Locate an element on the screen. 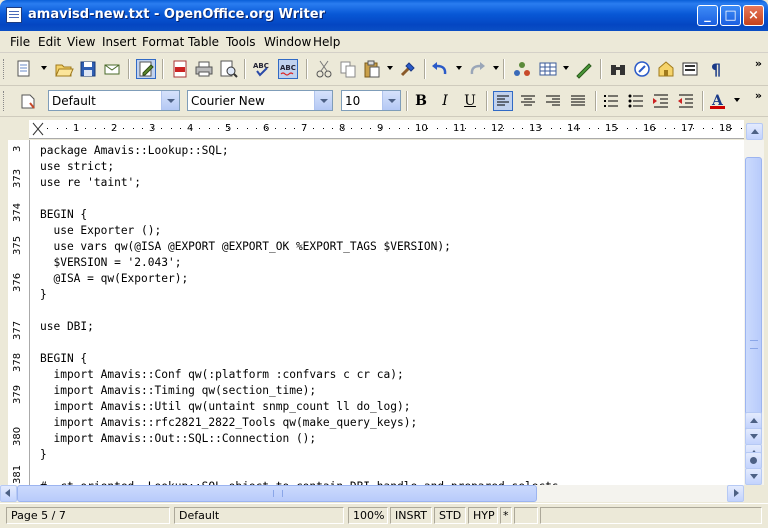  horizontal-scrollbar is located at coordinates (372, 493).